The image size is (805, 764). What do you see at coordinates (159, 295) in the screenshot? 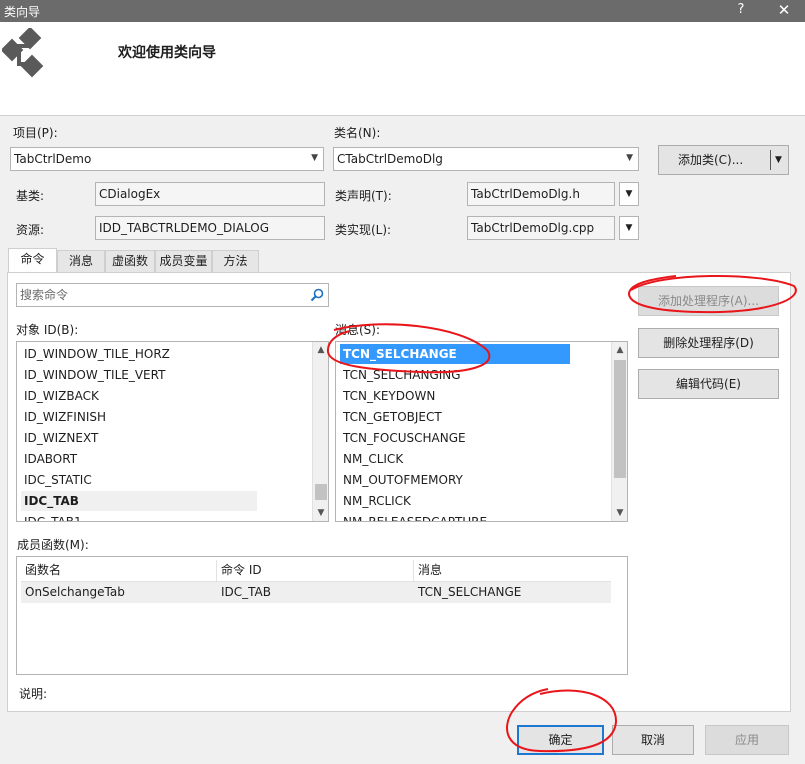
I see `search-input` at bounding box center [159, 295].